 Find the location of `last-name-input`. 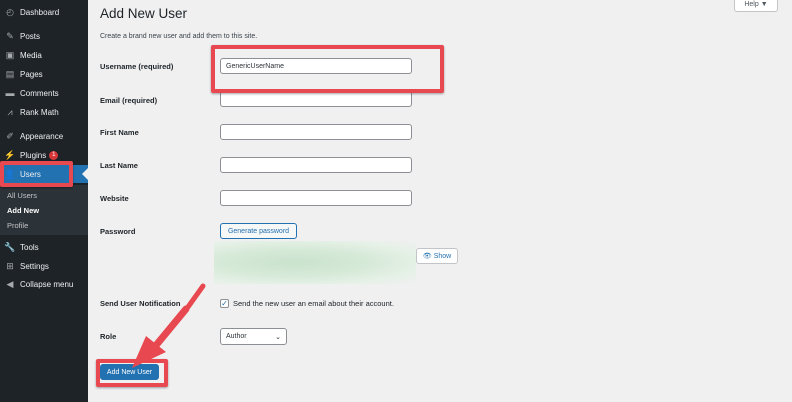

last-name-input is located at coordinates (316, 165).